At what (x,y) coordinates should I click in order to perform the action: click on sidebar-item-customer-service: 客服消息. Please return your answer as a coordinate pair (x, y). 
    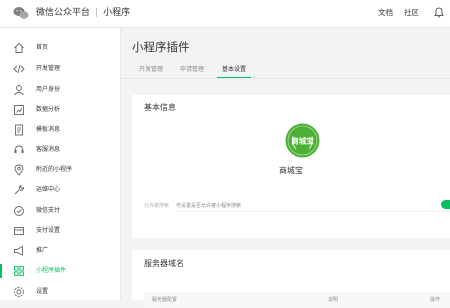
    Looking at the image, I should click on (59, 150).